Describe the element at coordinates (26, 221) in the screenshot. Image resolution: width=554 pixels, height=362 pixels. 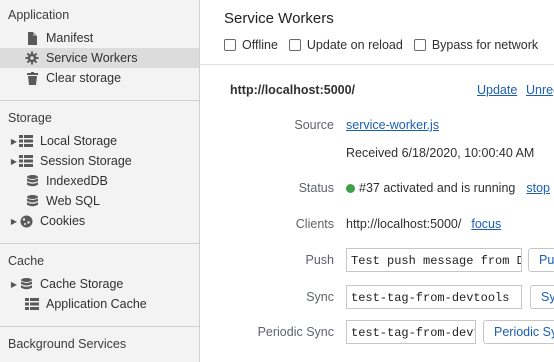
I see `cookie-icon` at that location.